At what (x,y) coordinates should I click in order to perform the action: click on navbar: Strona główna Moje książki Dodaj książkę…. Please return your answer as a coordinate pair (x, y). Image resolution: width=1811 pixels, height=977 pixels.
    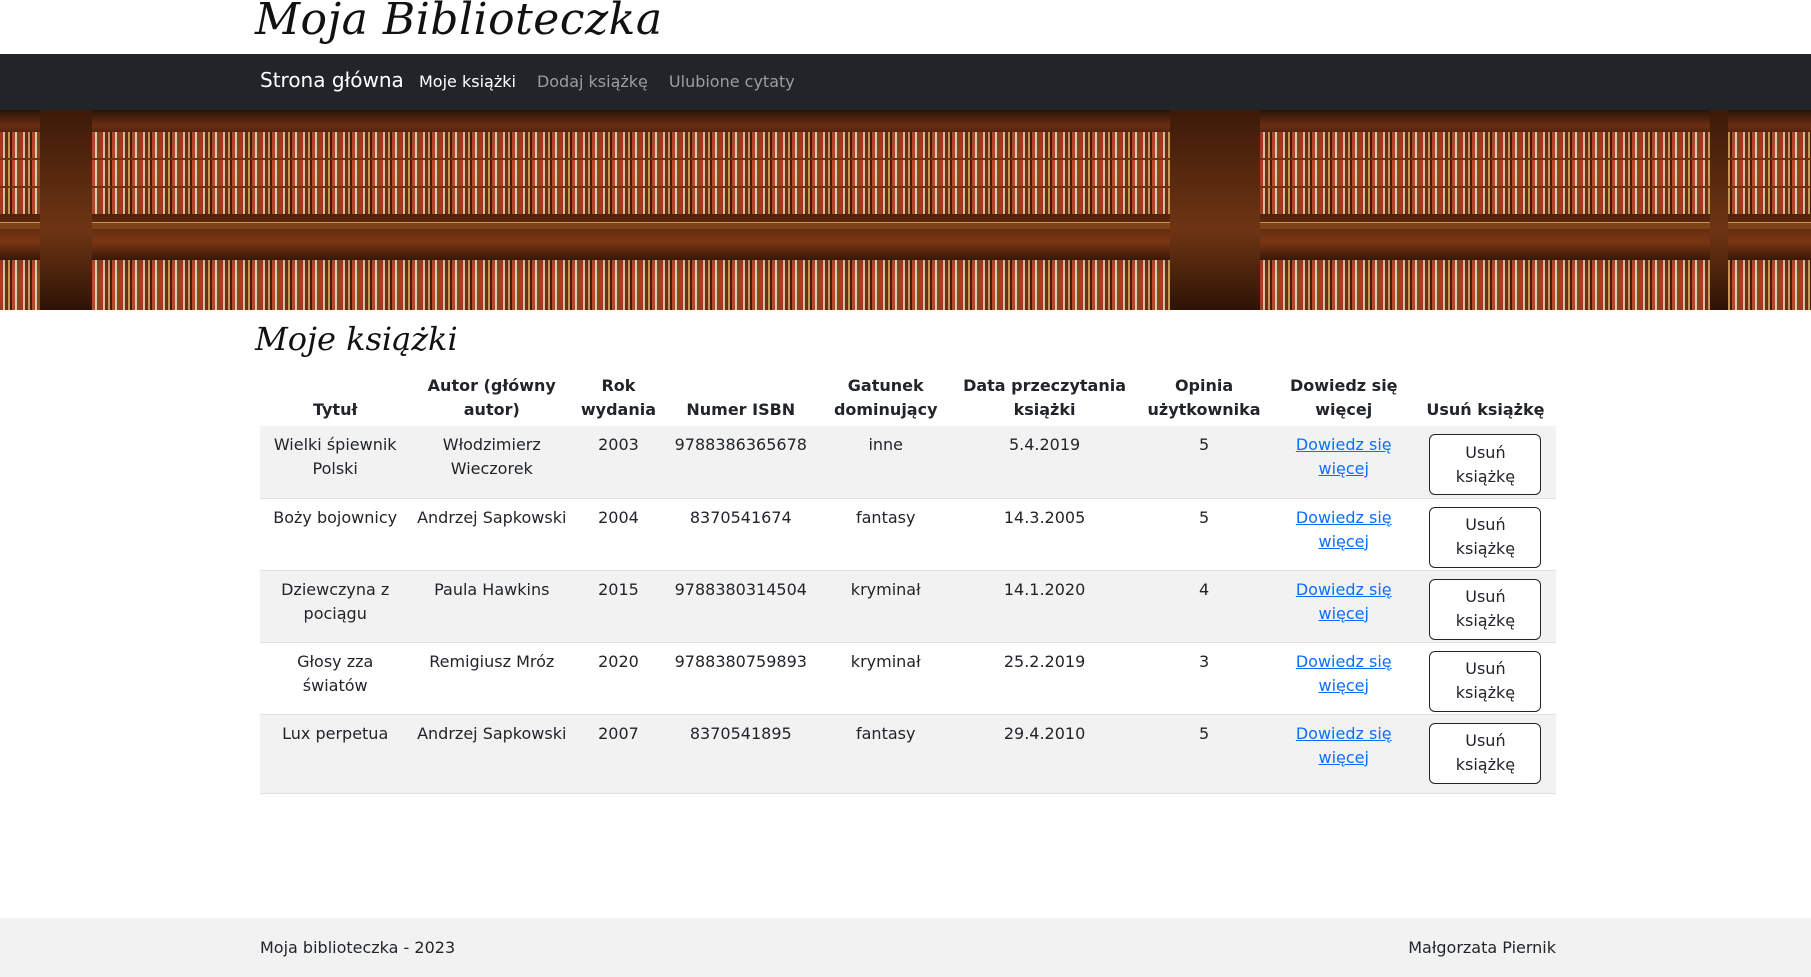
    Looking at the image, I should click on (905, 82).